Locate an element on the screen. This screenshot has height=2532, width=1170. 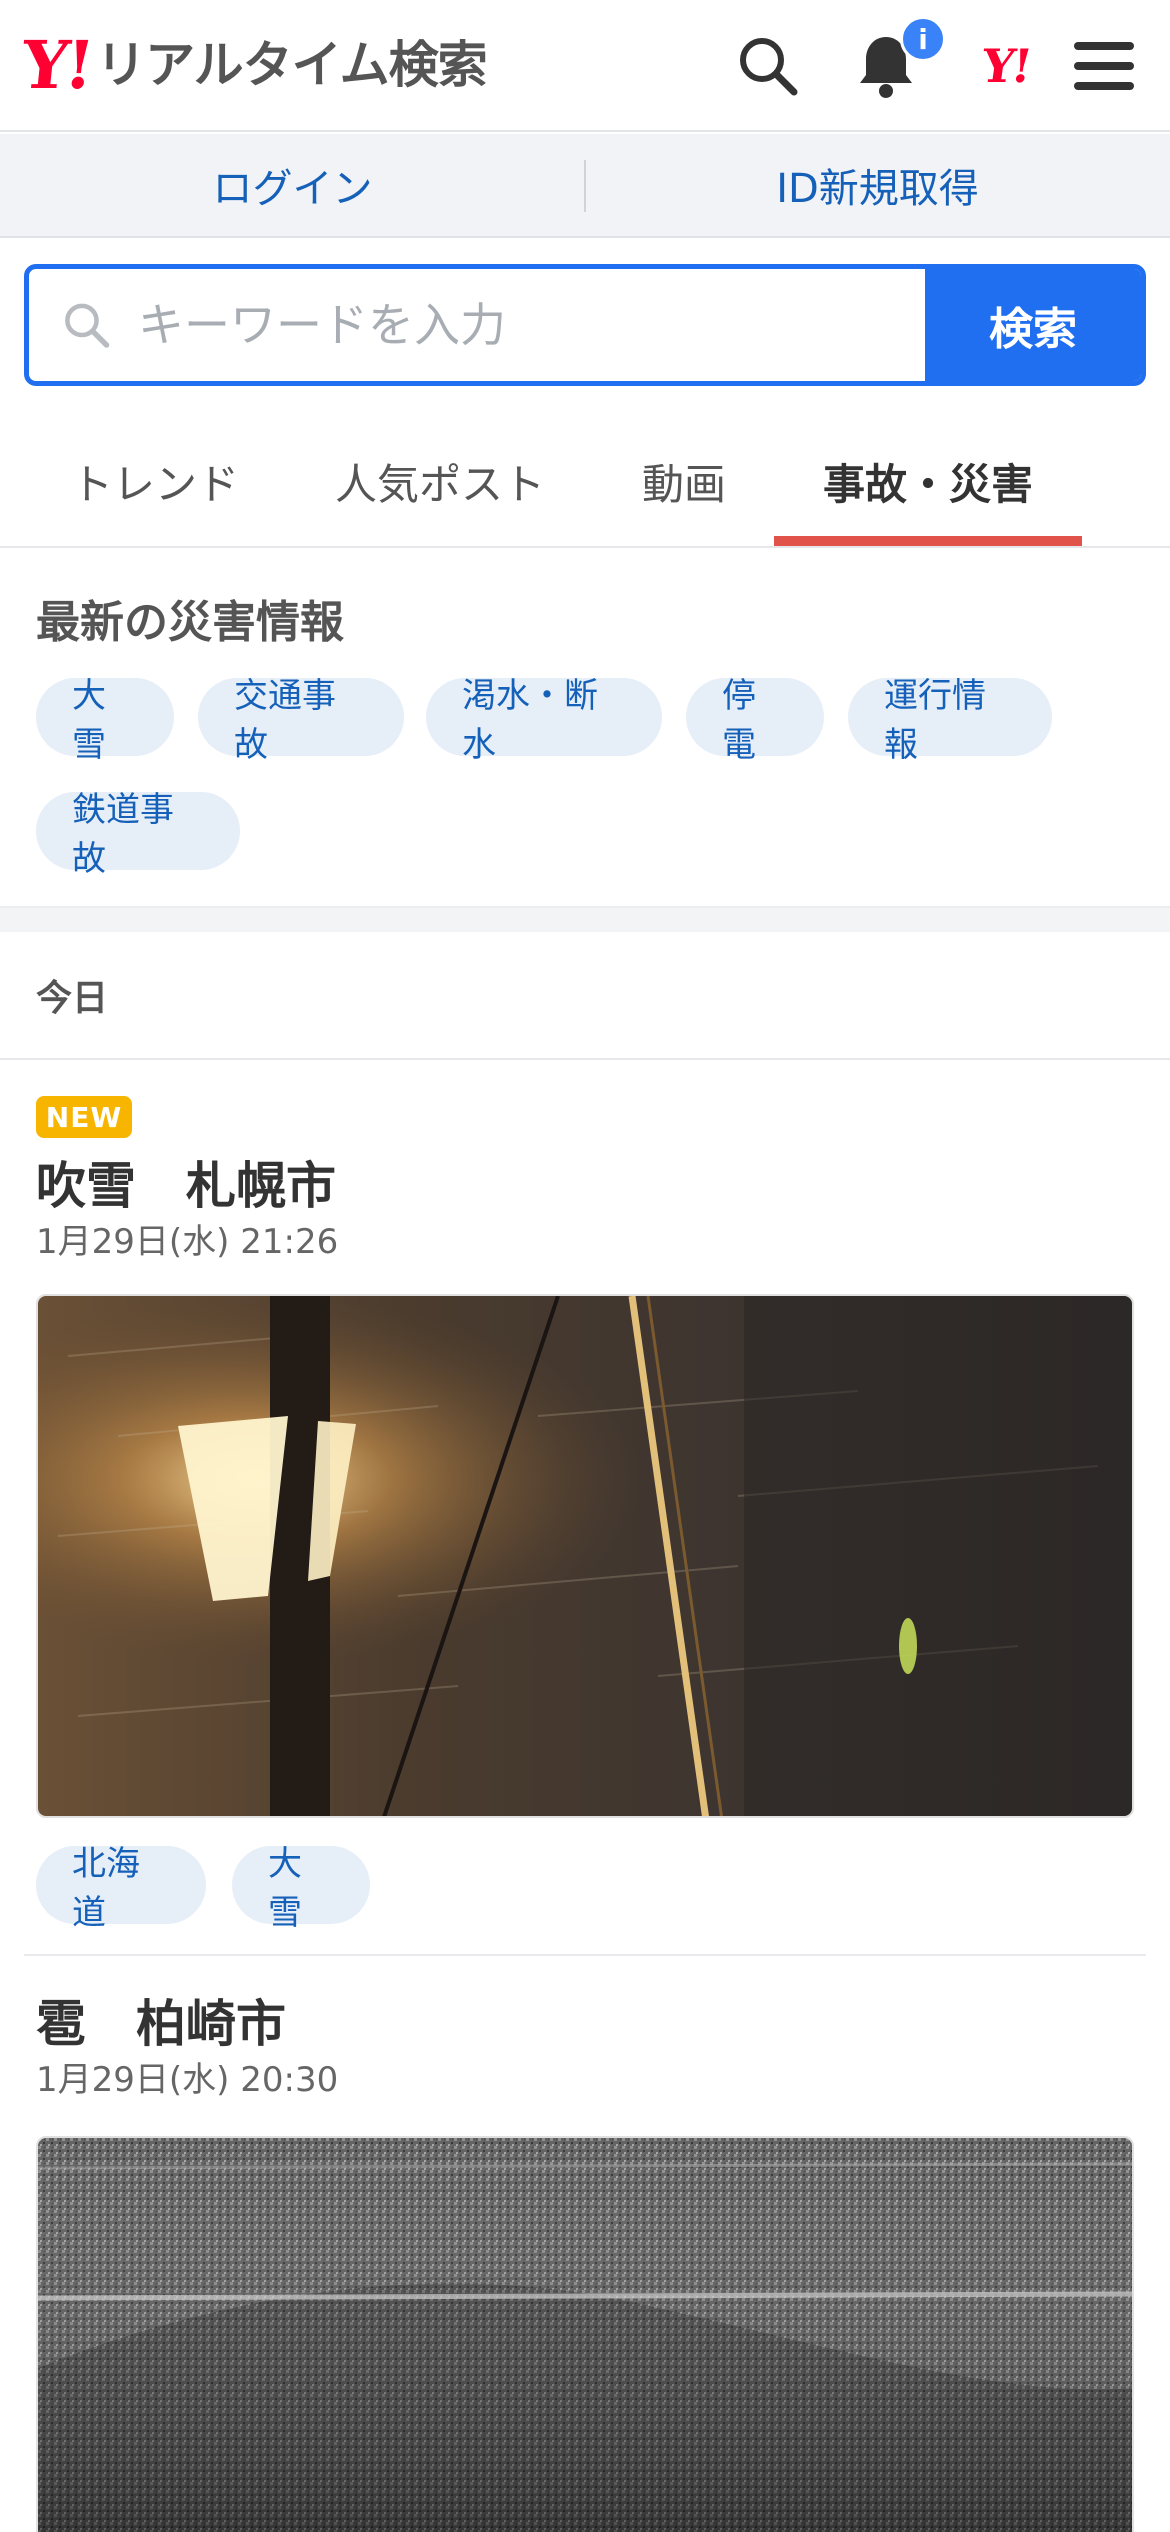
chip-water-shortage: 渇水・断水 is located at coordinates (544, 720).